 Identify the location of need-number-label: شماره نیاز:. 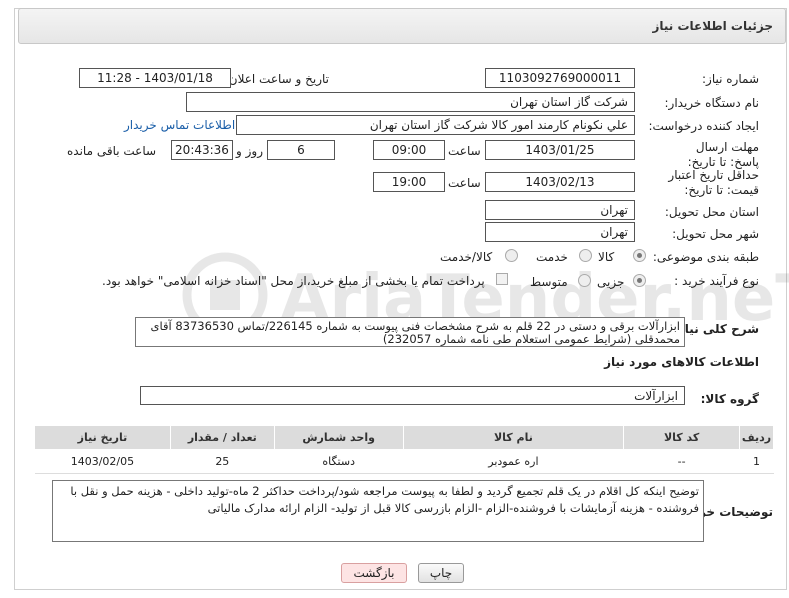
(730, 79).